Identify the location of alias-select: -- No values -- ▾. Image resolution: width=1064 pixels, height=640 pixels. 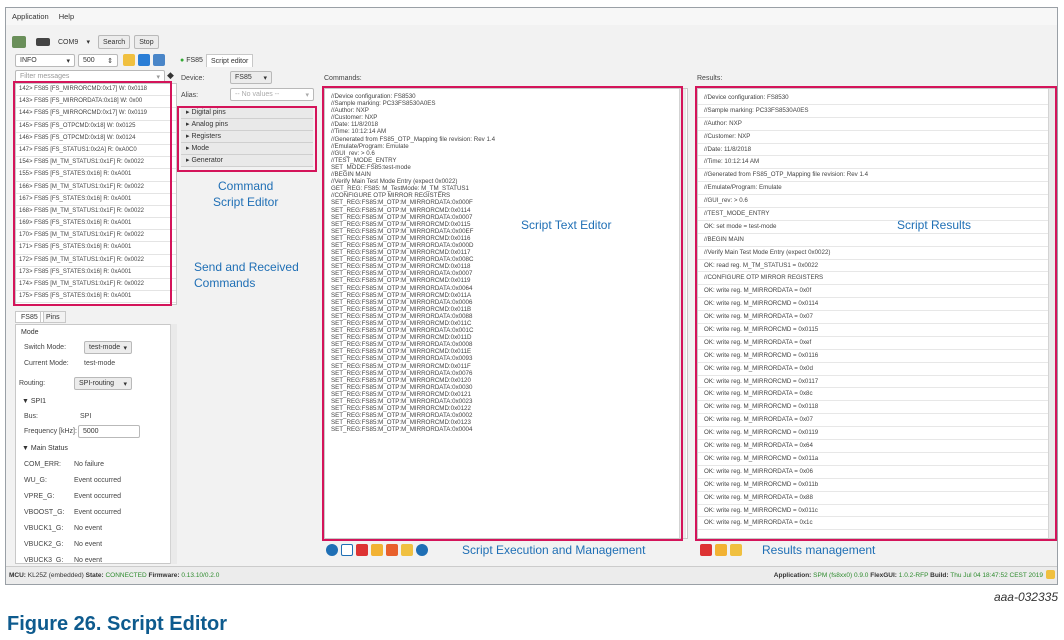
(272, 94).